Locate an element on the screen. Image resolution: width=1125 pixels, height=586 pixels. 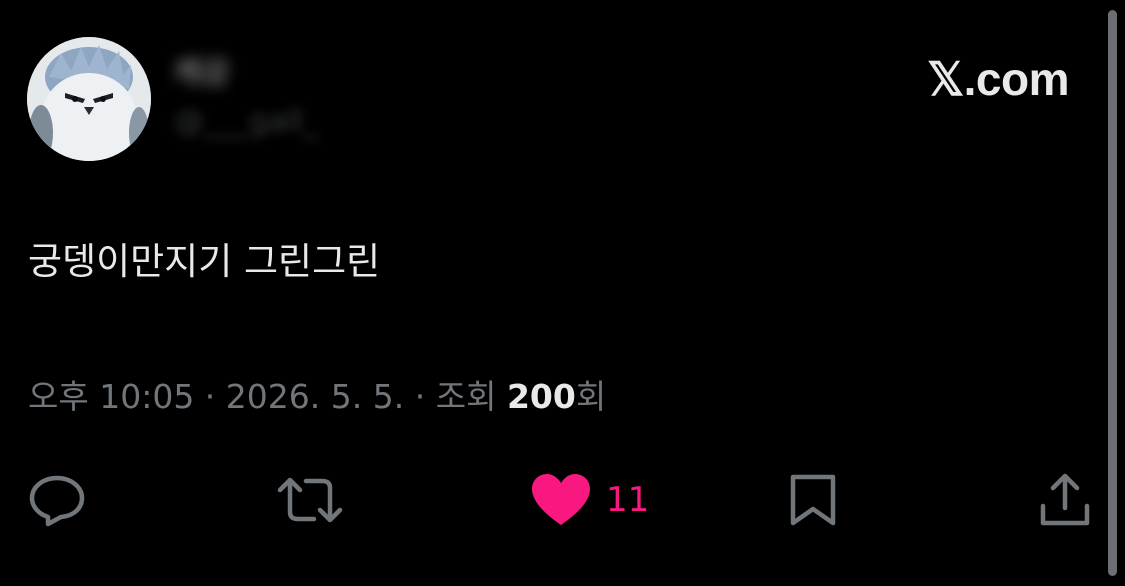
like-button: 11 is located at coordinates (589, 500).